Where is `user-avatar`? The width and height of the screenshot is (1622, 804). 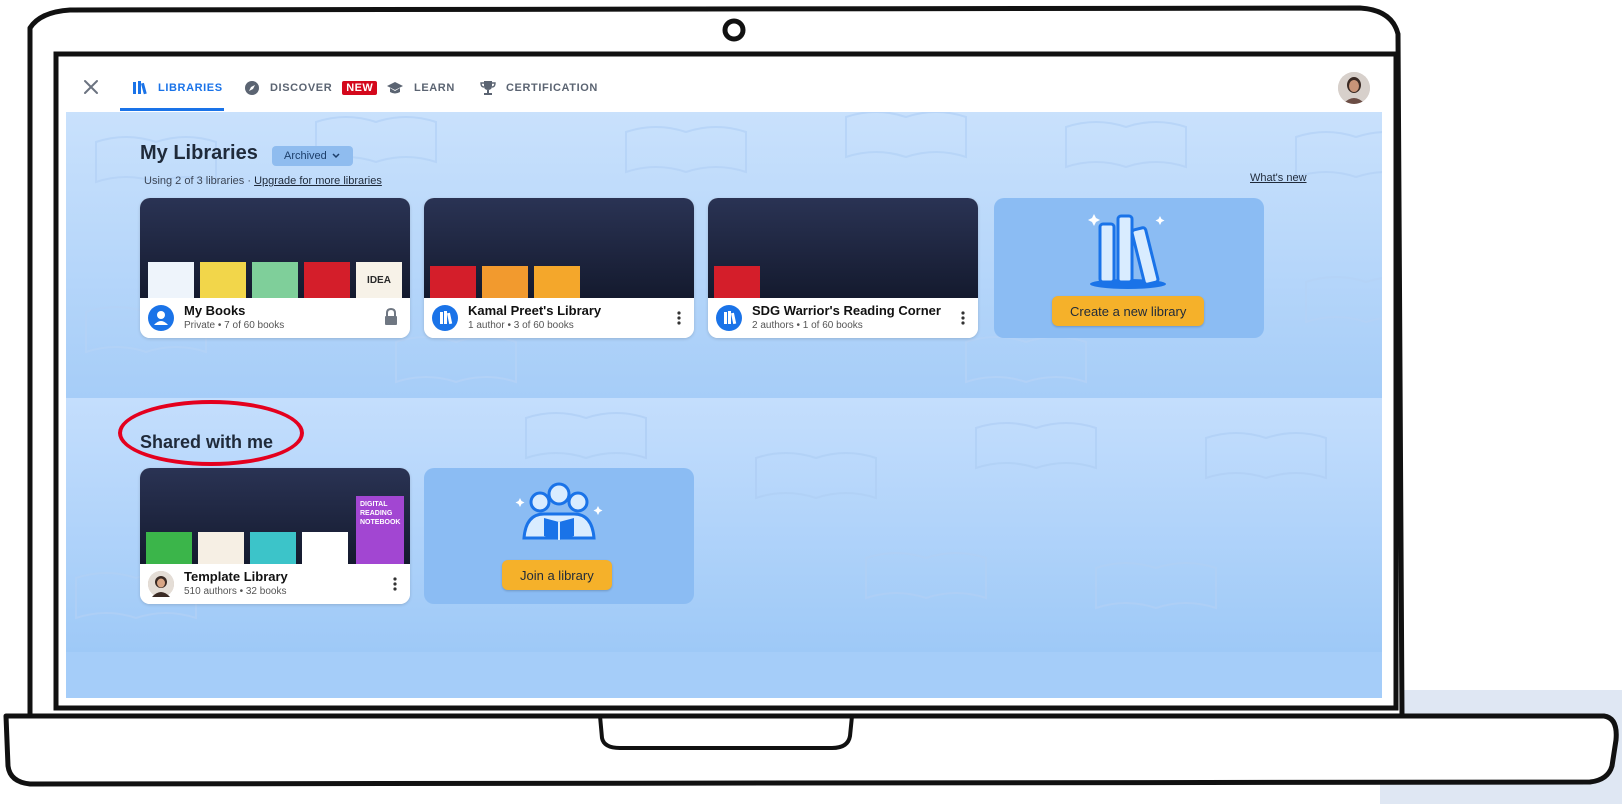 user-avatar is located at coordinates (1354, 88).